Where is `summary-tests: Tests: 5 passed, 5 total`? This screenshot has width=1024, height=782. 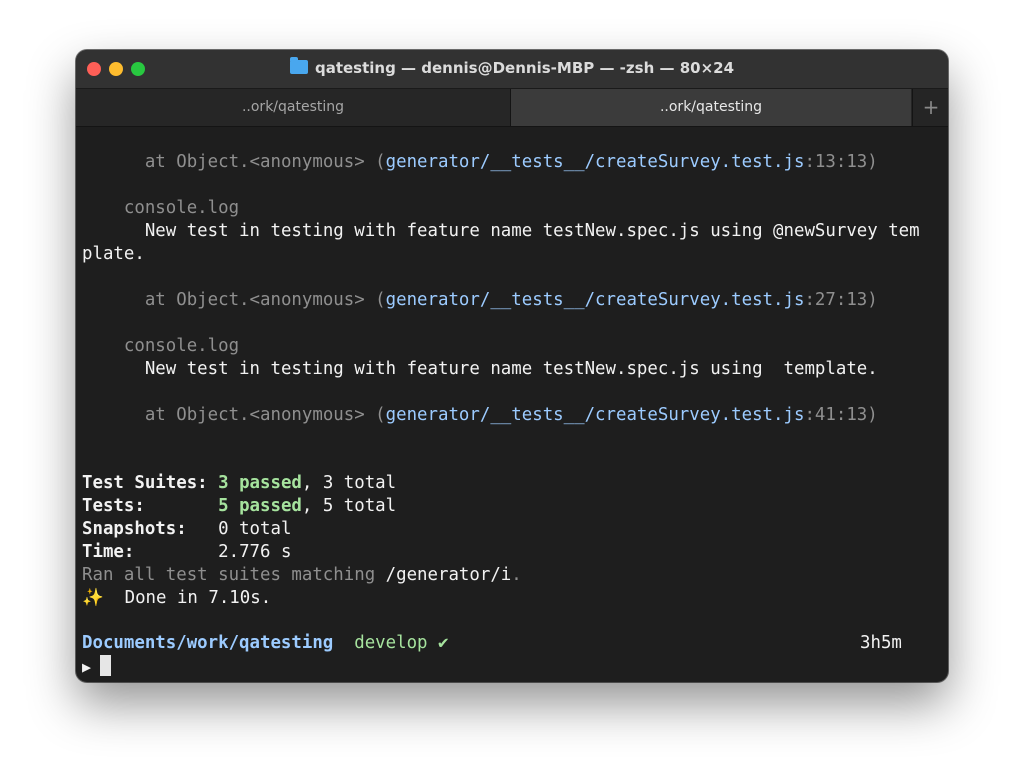
summary-tests: Tests: 5 passed, 5 total is located at coordinates (239, 506).